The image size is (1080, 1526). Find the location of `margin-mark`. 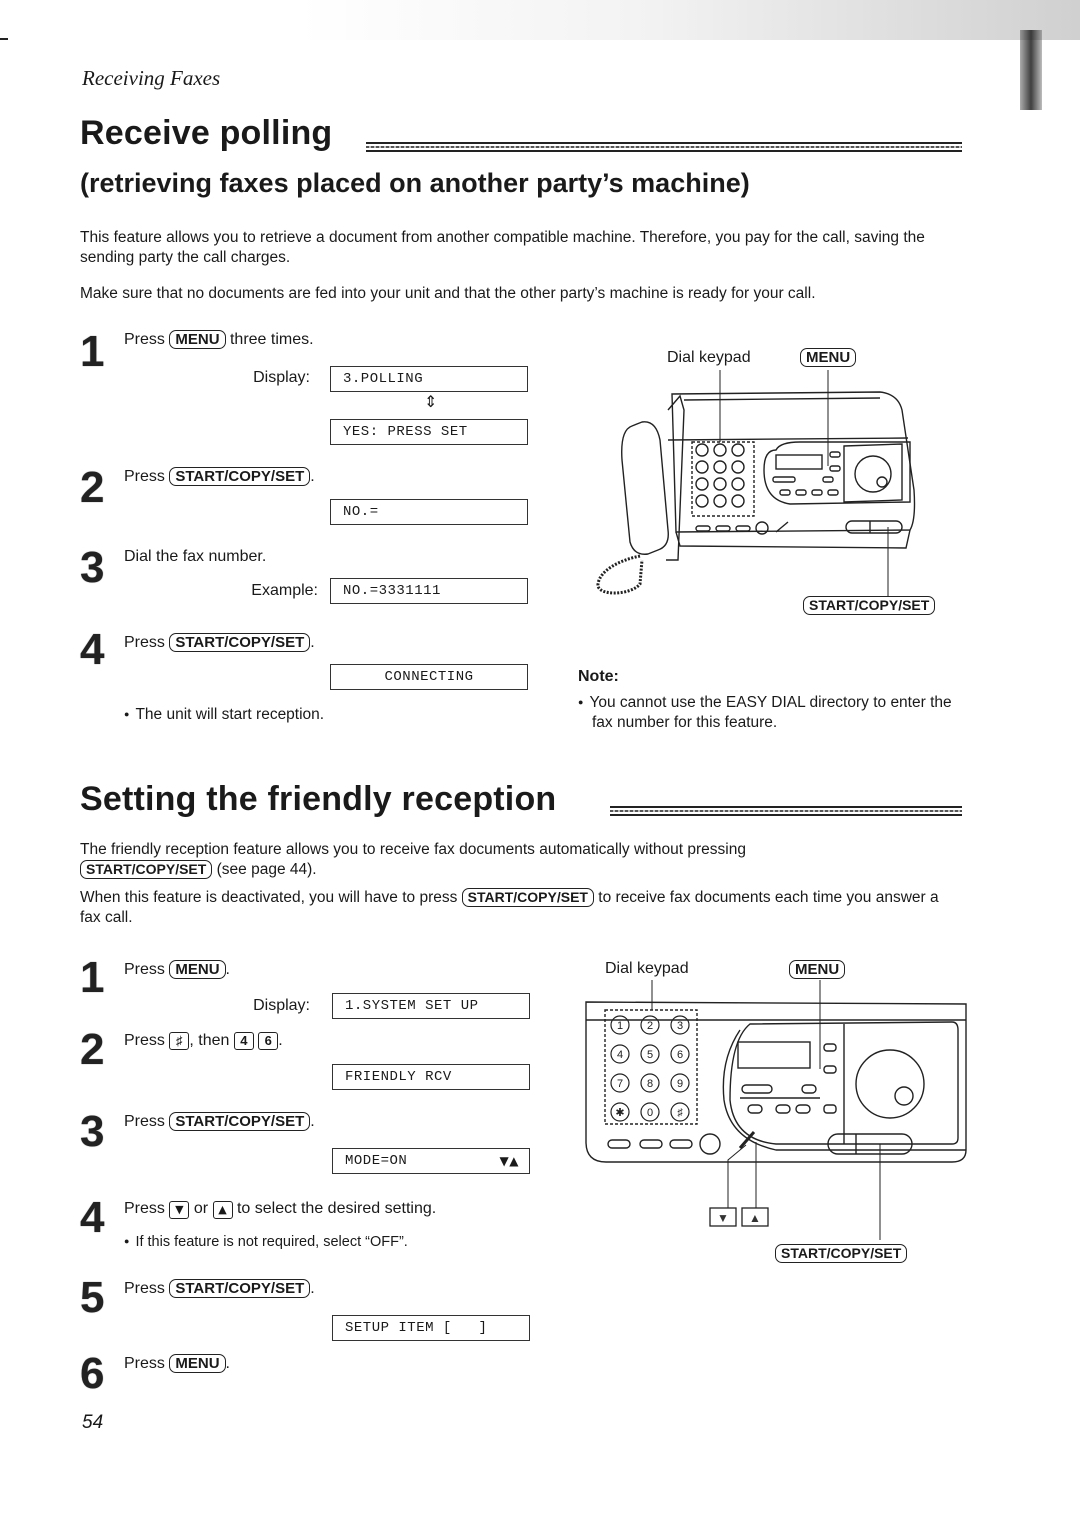

margin-mark is located at coordinates (4, 39).